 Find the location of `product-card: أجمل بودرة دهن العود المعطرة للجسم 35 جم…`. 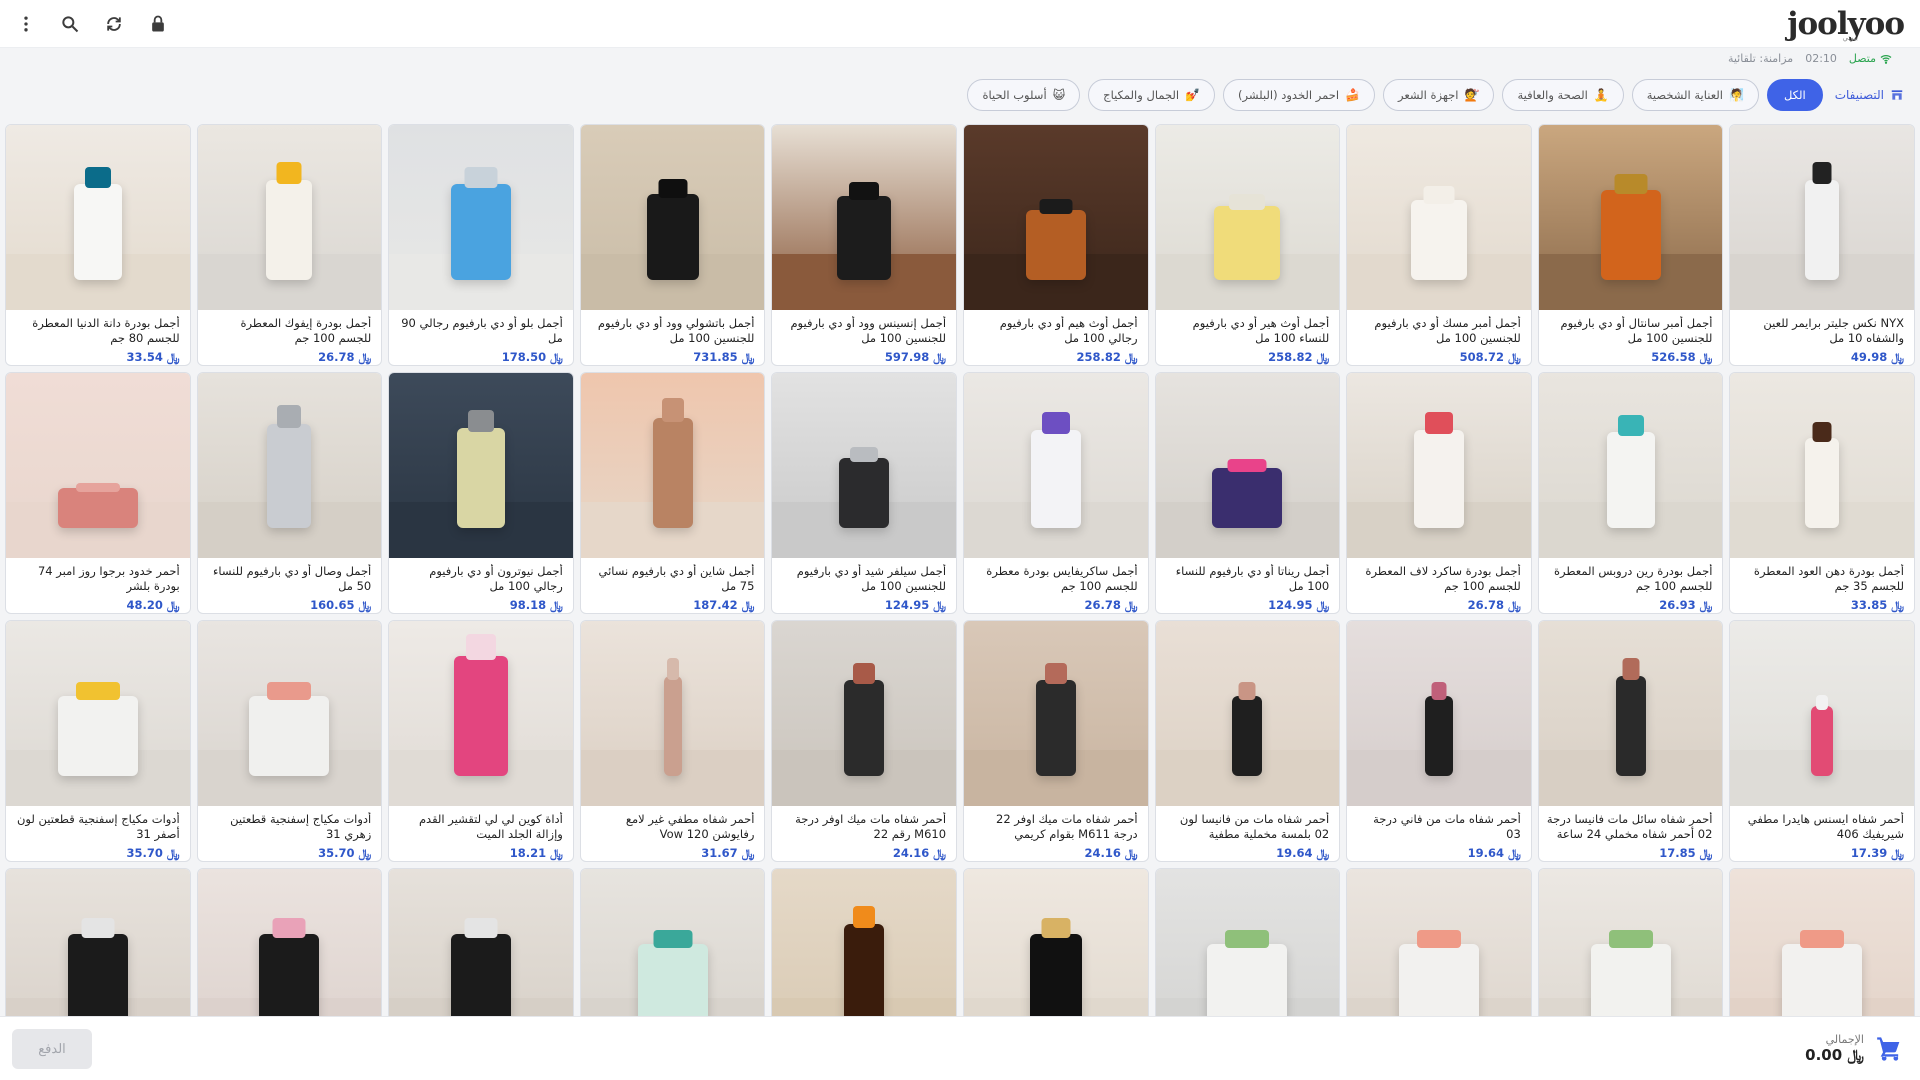

product-card: أجمل بودرة دهن العود المعطرة للجسم 35 جم… is located at coordinates (1822, 493).